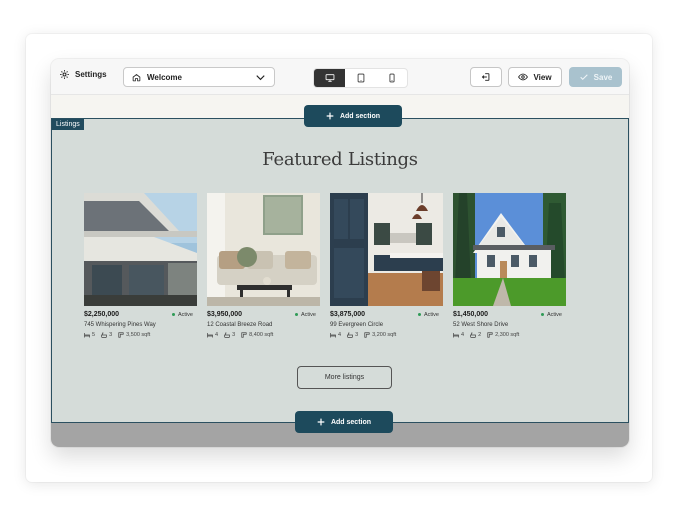 This screenshot has height=508, width=679. What do you see at coordinates (102, 314) in the screenshot?
I see `listing-price: $2,250,000` at bounding box center [102, 314].